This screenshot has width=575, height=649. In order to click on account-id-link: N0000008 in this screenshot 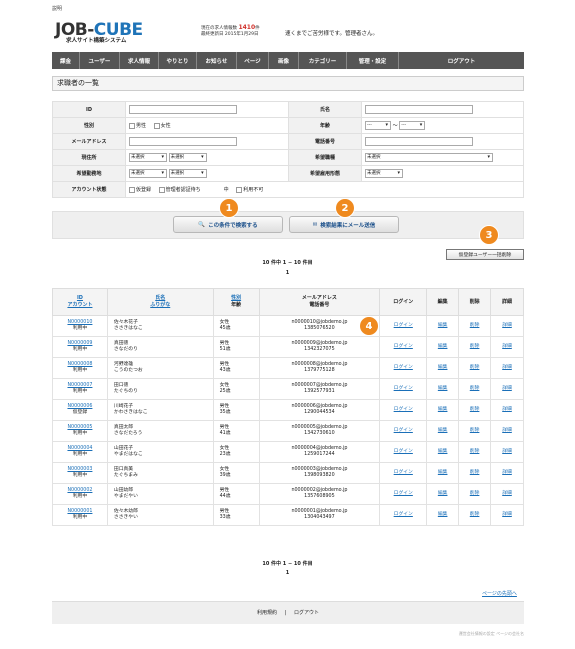, I will do `click(79, 364)`.